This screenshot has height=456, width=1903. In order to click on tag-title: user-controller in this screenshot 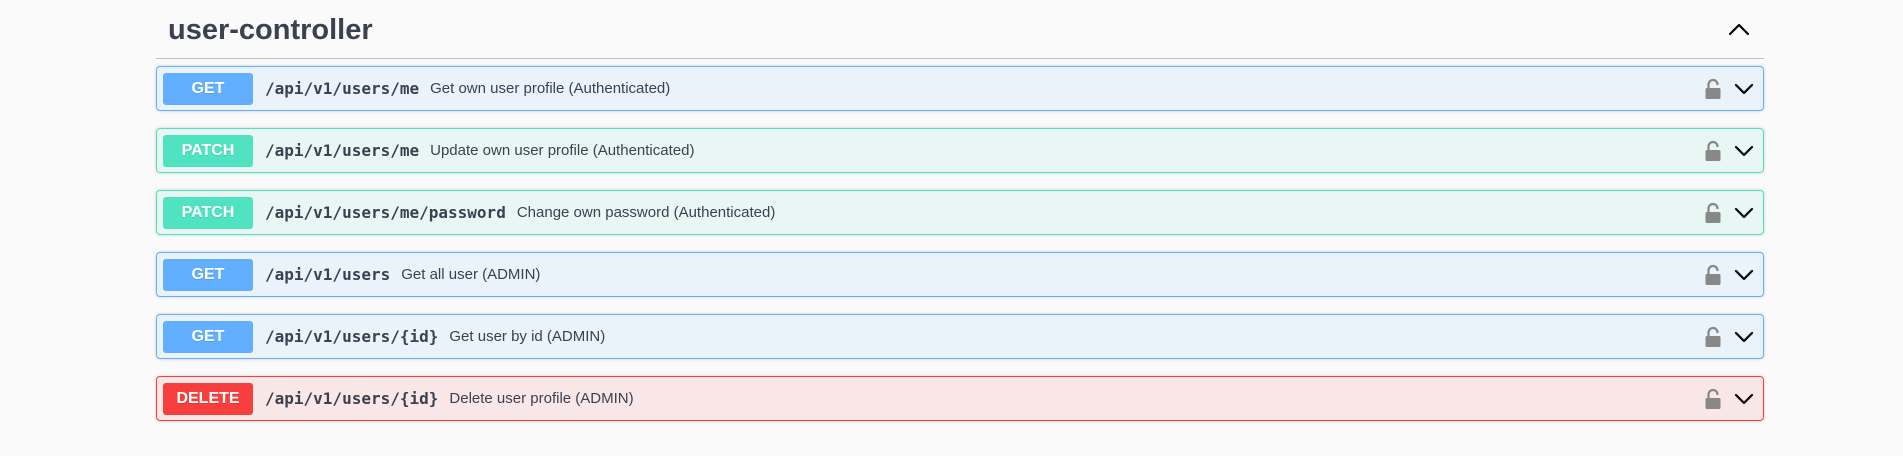, I will do `click(270, 30)`.